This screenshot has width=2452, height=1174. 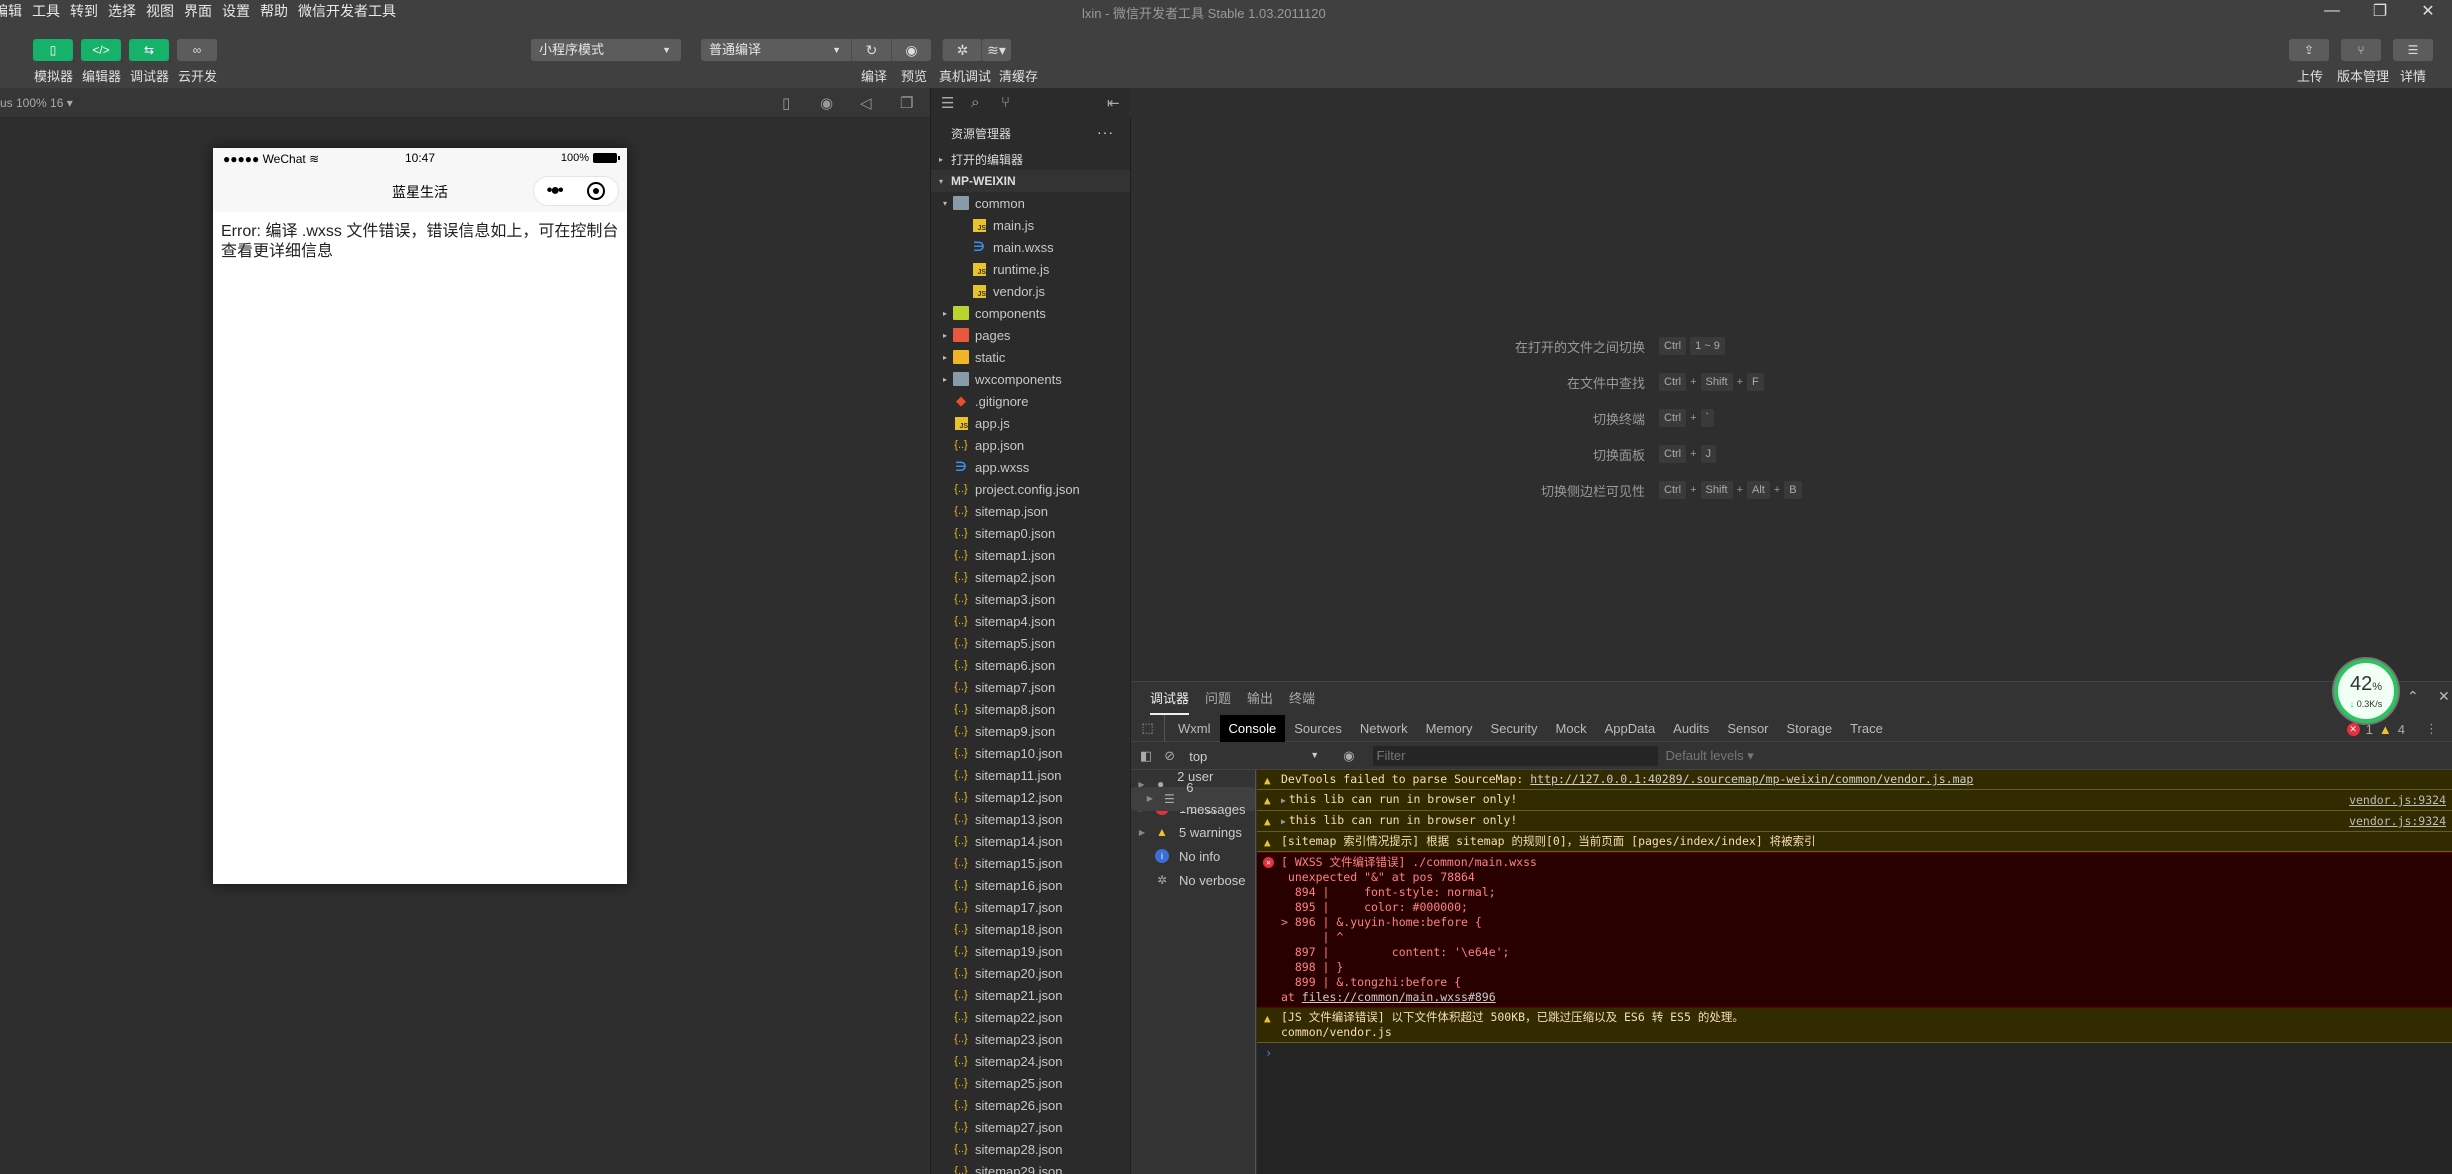 I want to click on more-actions-icon: ···, so click(x=1105, y=132).